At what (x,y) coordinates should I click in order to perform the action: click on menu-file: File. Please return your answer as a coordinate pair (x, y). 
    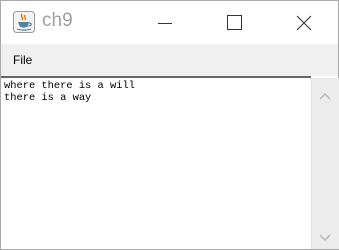
    Looking at the image, I should click on (22, 60).